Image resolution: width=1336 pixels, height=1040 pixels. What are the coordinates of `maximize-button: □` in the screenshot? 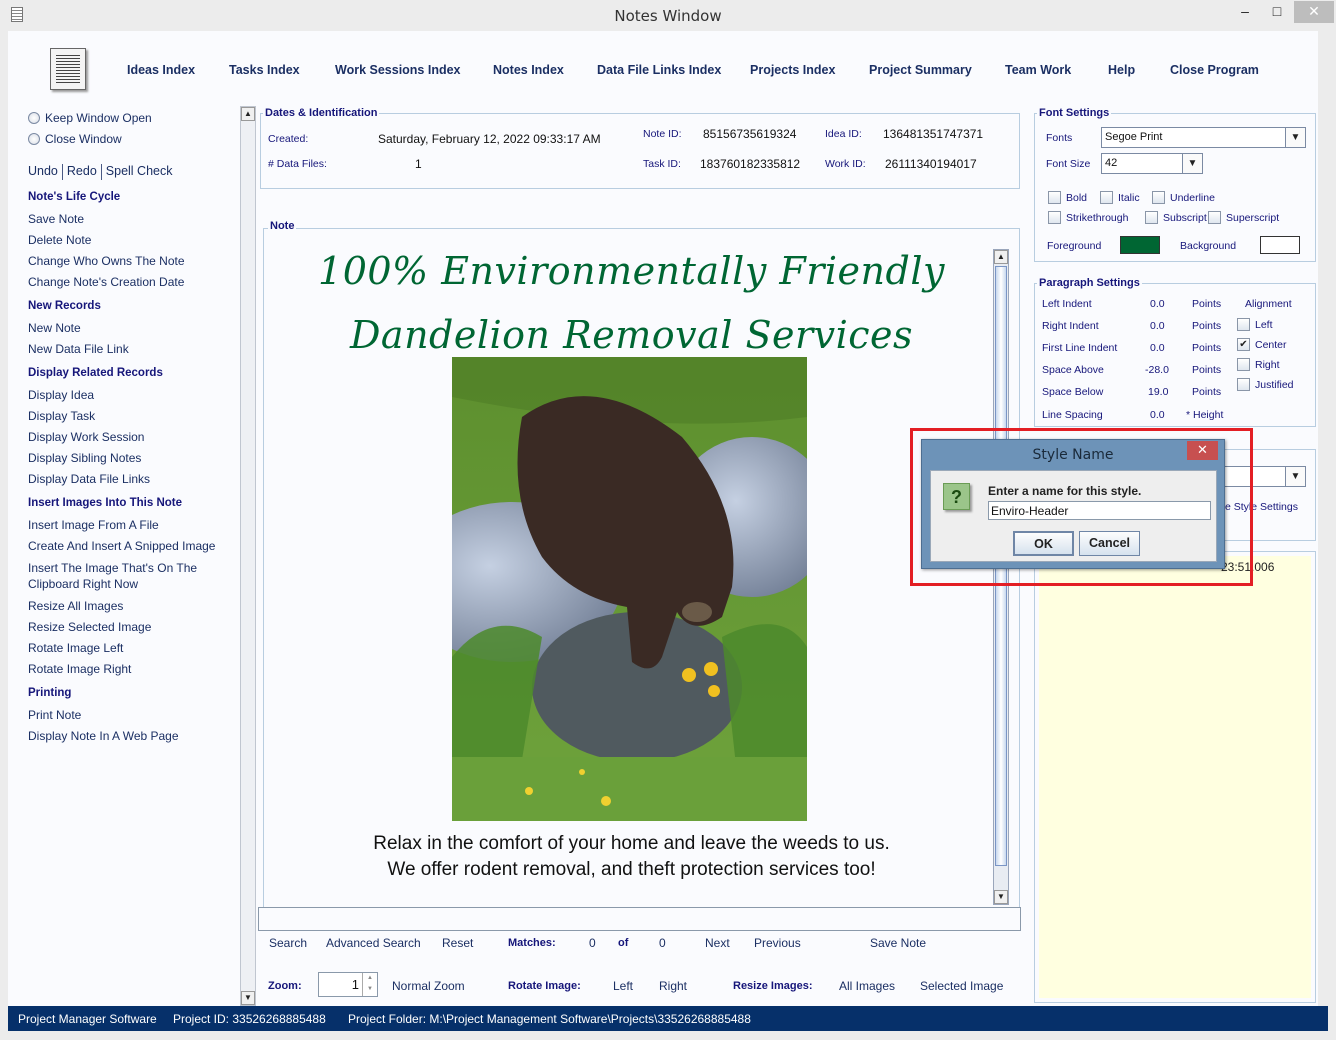 It's located at (1277, 12).